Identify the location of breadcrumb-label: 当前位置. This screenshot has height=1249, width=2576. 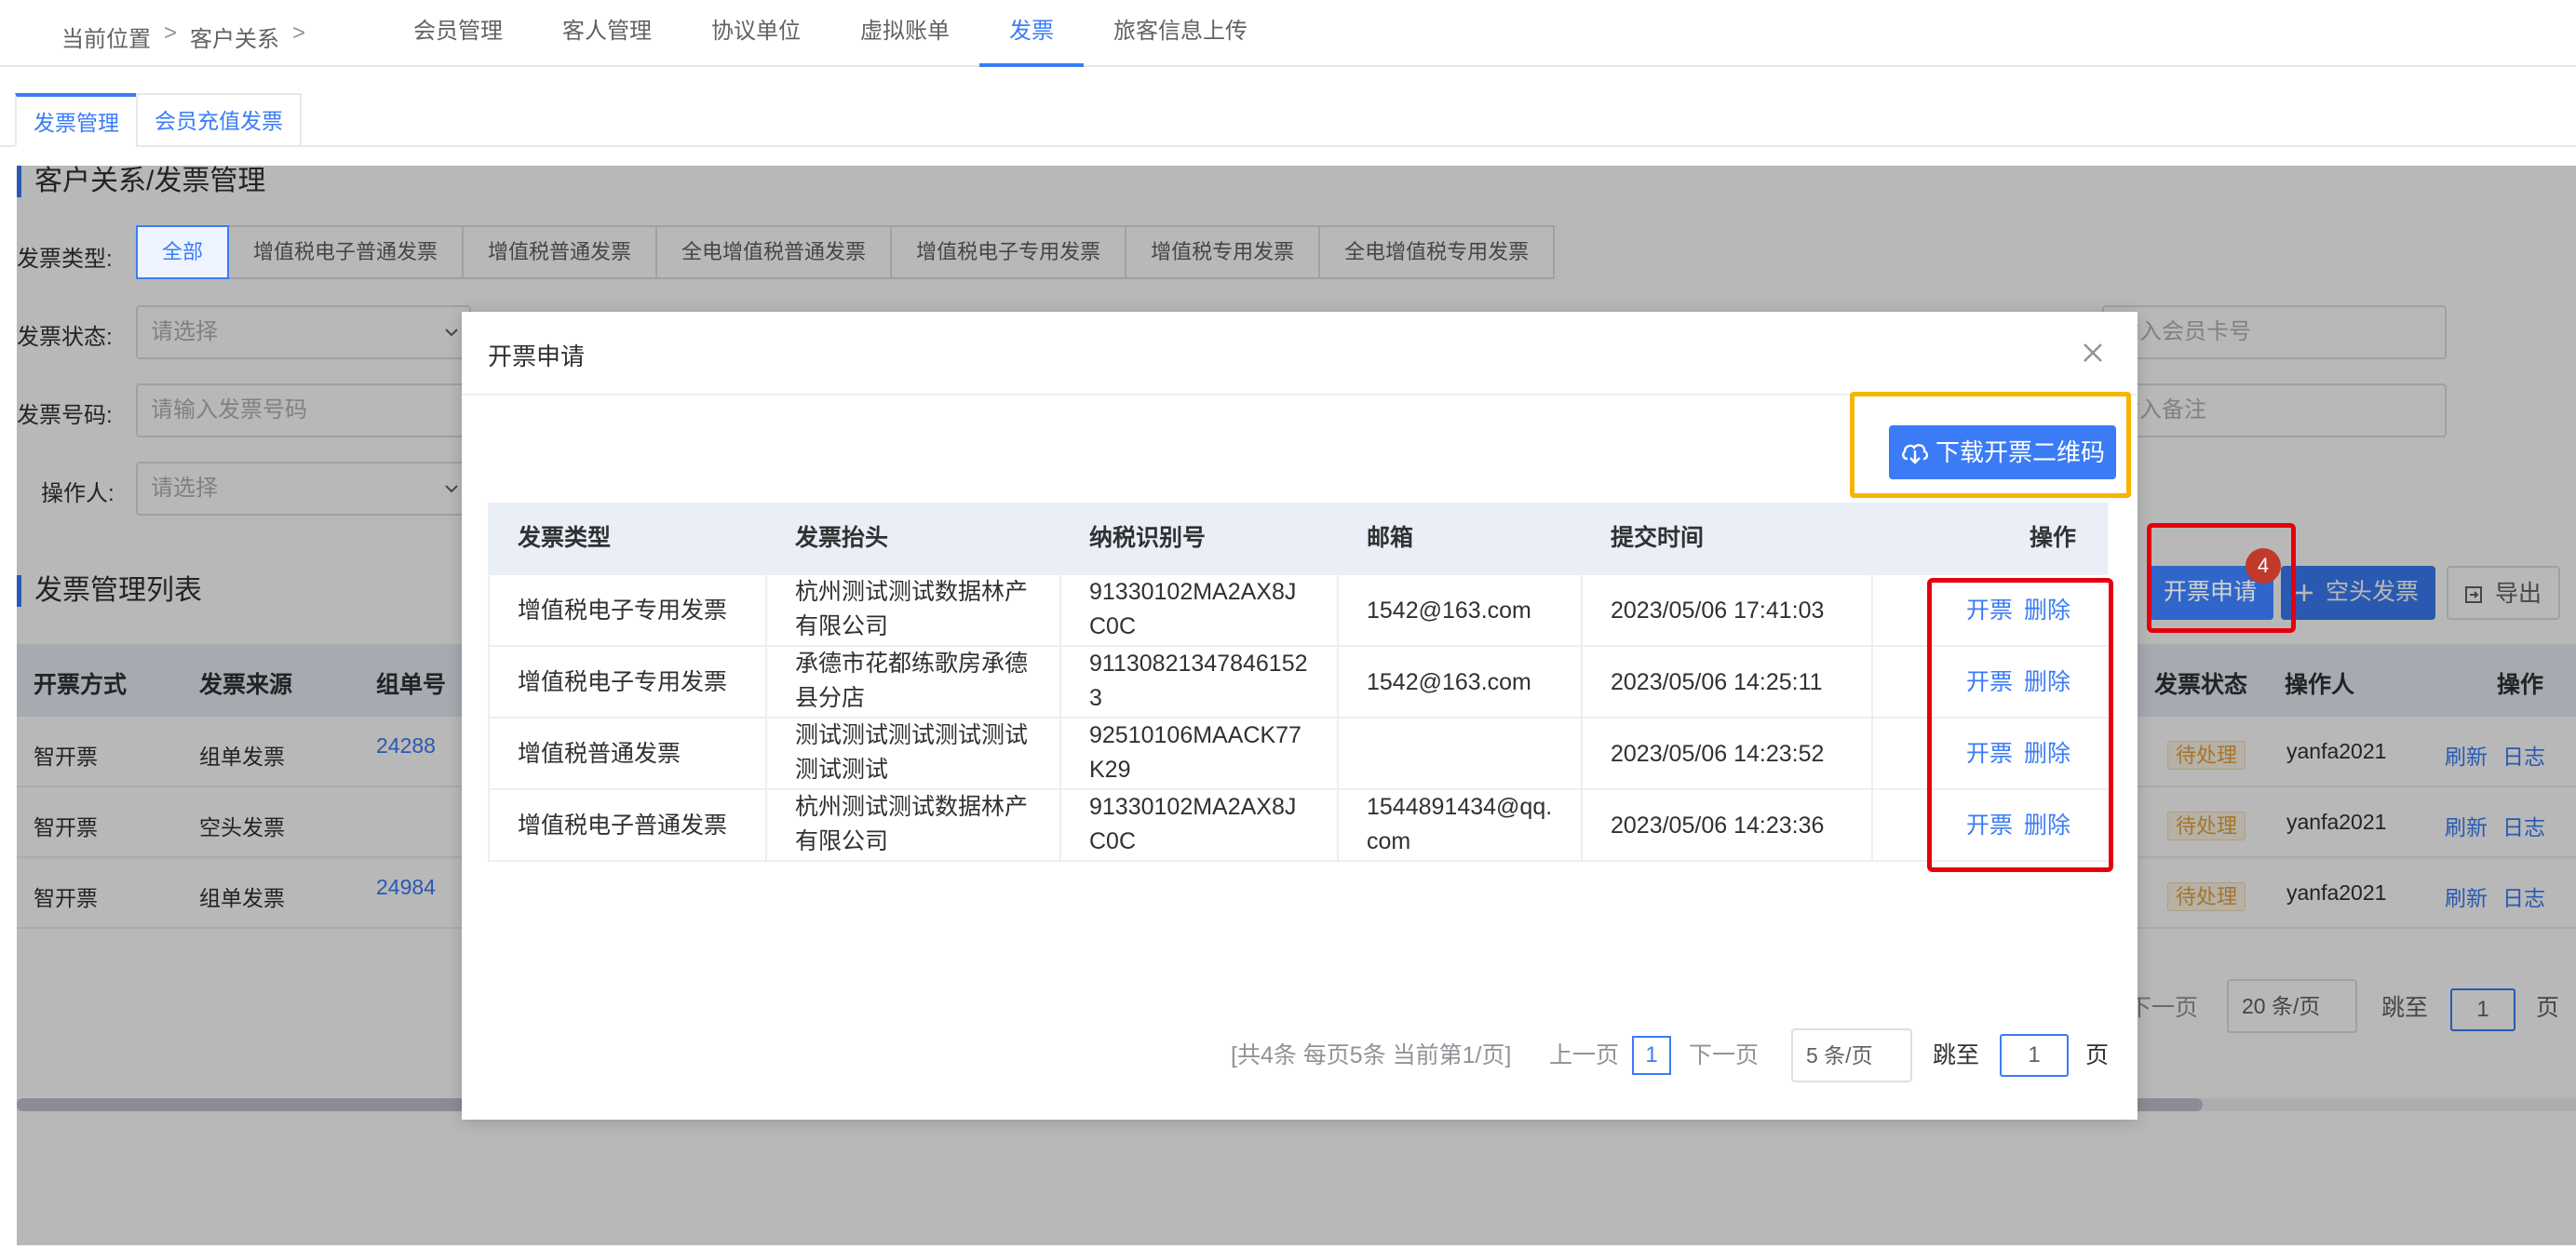
(106, 39).